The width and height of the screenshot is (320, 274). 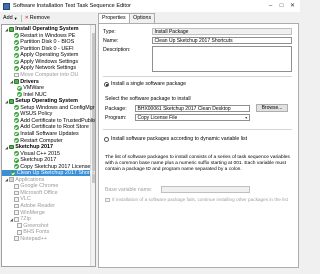 I want to click on tree-item: Setup Windows and ConfigMgr, so click(x=48, y=108).